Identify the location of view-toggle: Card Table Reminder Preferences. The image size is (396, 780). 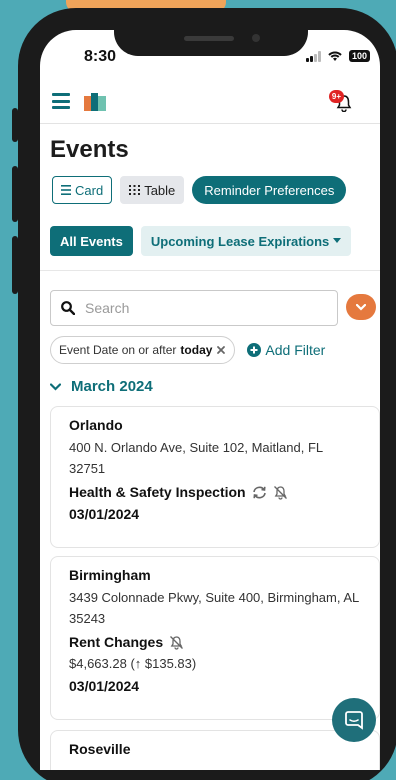
(199, 190).